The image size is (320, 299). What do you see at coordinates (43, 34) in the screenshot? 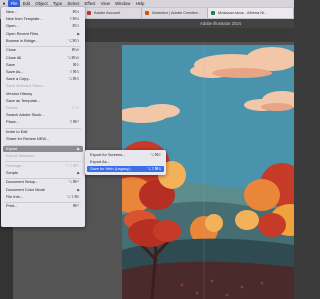
I see `file-menu-item-open-recent-files: Open Recent Files ▶` at bounding box center [43, 34].